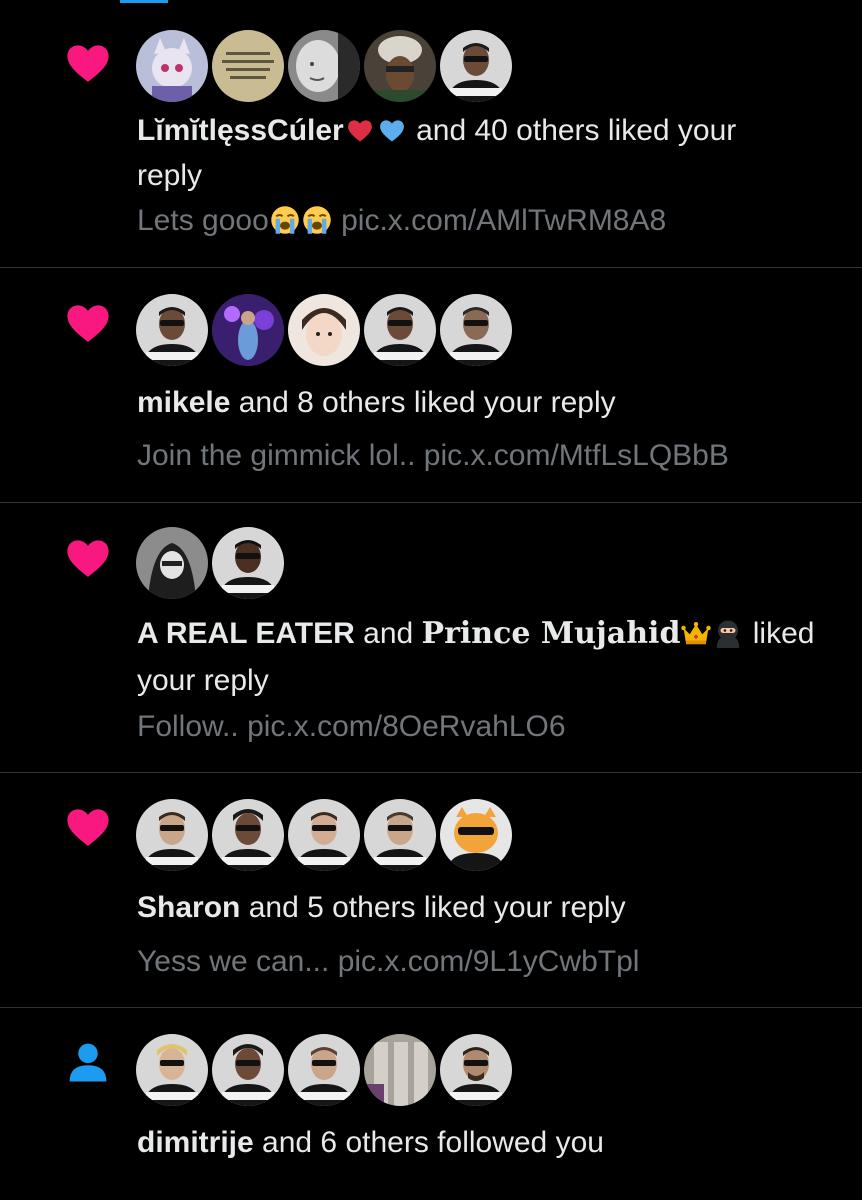 Image resolution: width=862 pixels, height=1200 pixels. What do you see at coordinates (276, 455) in the screenshot?
I see `preview-text: Join the gimmick lol..` at bounding box center [276, 455].